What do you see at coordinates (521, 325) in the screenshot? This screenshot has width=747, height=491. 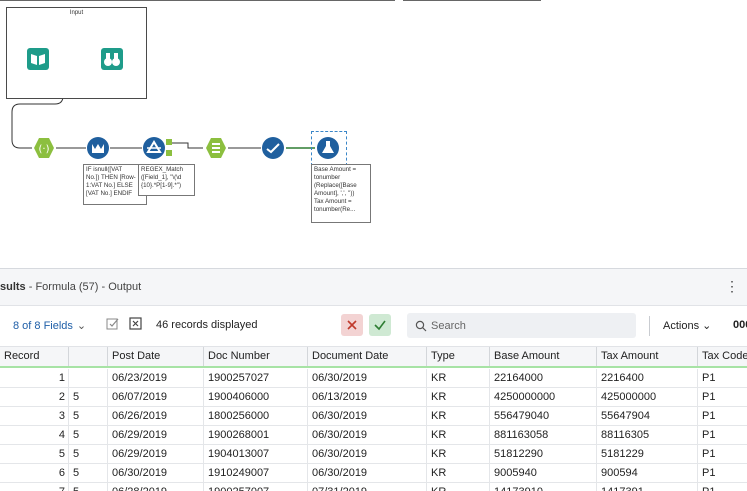 I see `search-input: Search` at bounding box center [521, 325].